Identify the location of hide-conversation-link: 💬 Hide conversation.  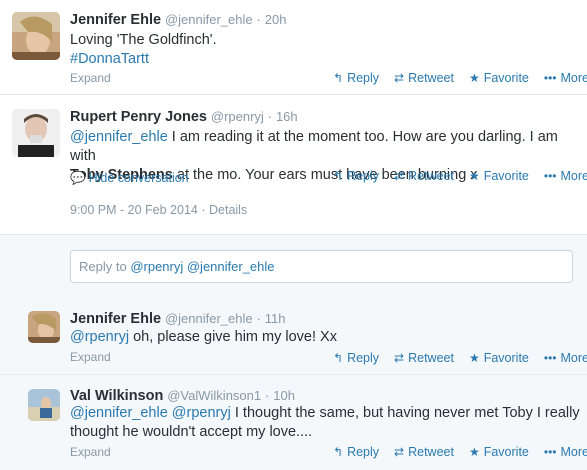
(129, 178).